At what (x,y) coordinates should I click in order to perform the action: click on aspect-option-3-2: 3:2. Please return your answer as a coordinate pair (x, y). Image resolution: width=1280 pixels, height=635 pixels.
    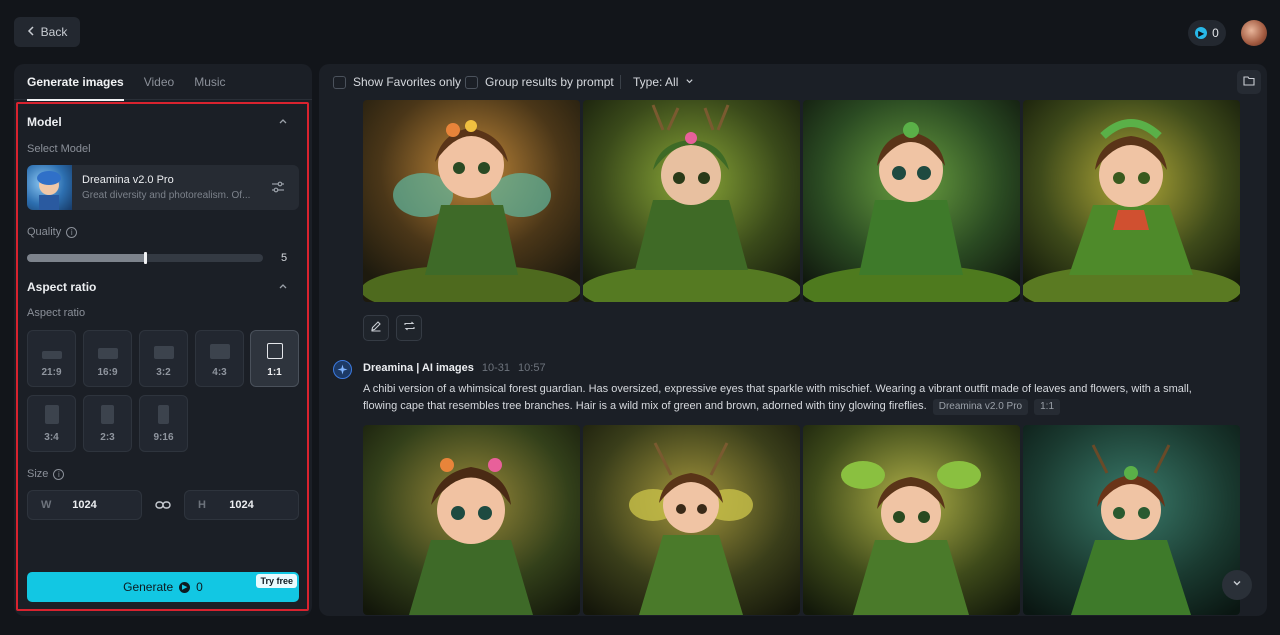
    Looking at the image, I should click on (163, 358).